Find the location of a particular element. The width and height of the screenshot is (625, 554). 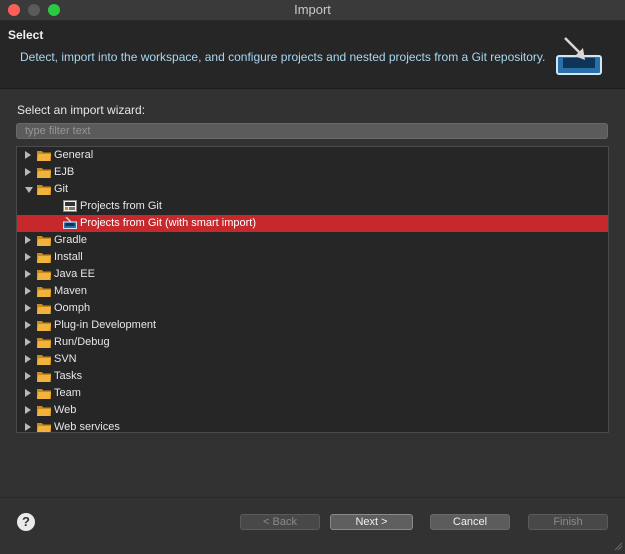

title-bar: Import is located at coordinates (312, 10).